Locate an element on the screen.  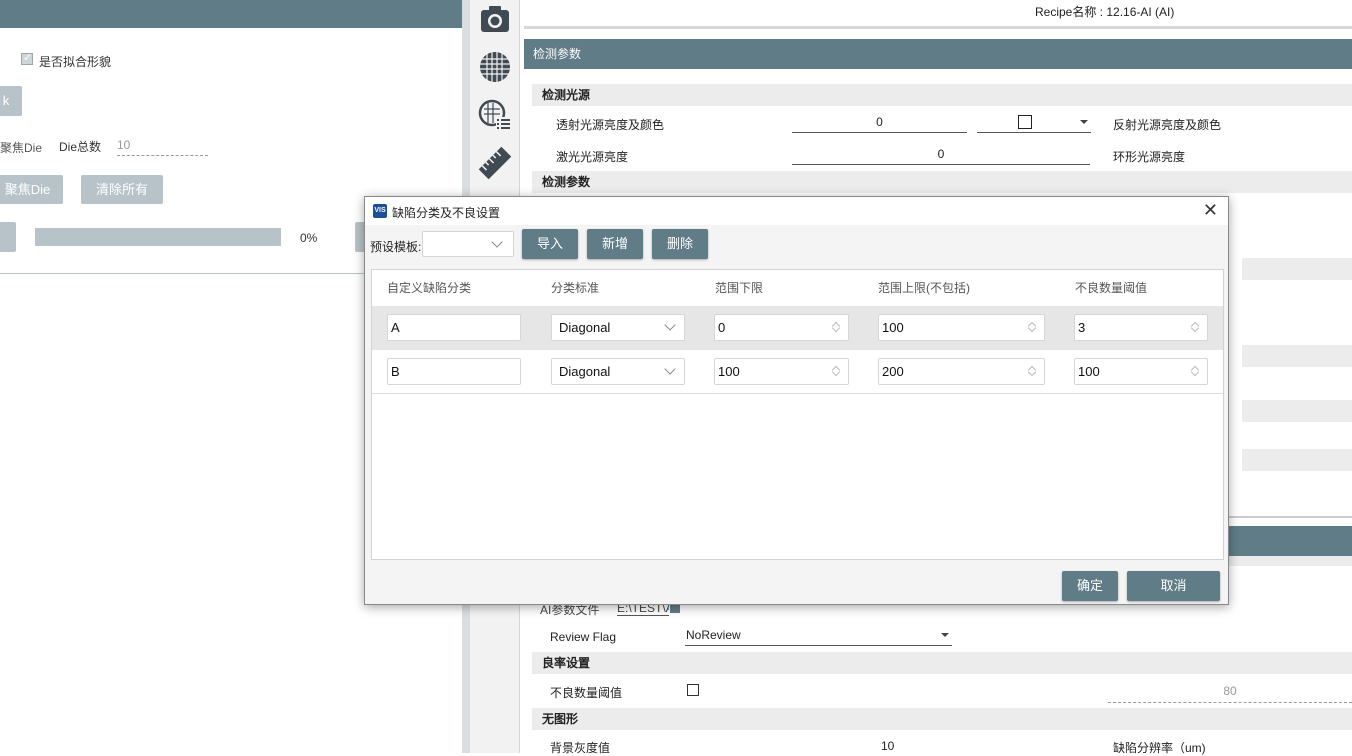
focus-die-label: 聚焦Die is located at coordinates (21, 148).